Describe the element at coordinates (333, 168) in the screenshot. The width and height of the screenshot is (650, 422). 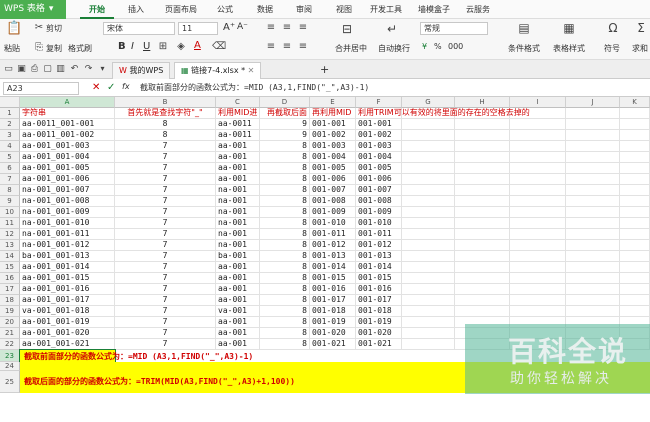
I see `table-cell: 001-005` at that location.